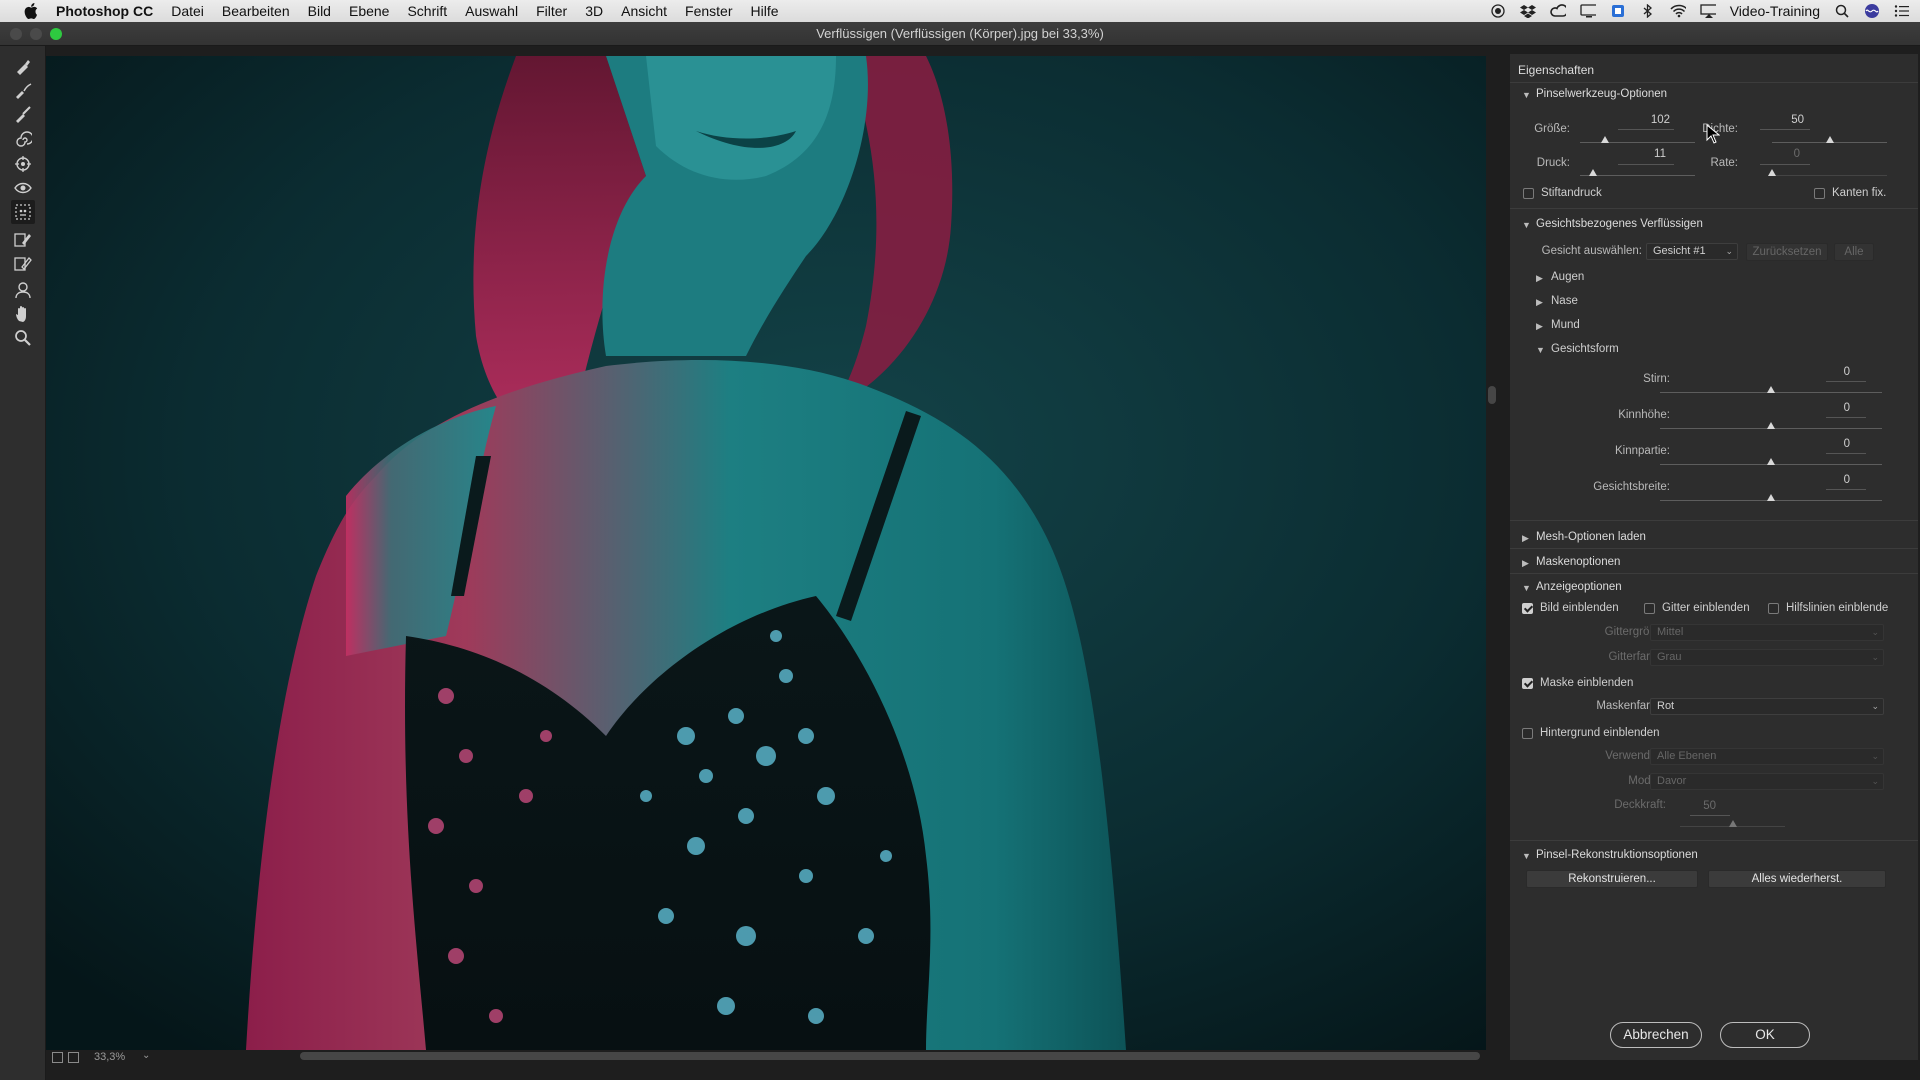 The height and width of the screenshot is (1080, 1920). I want to click on rate-value: 0, so click(1775, 154).